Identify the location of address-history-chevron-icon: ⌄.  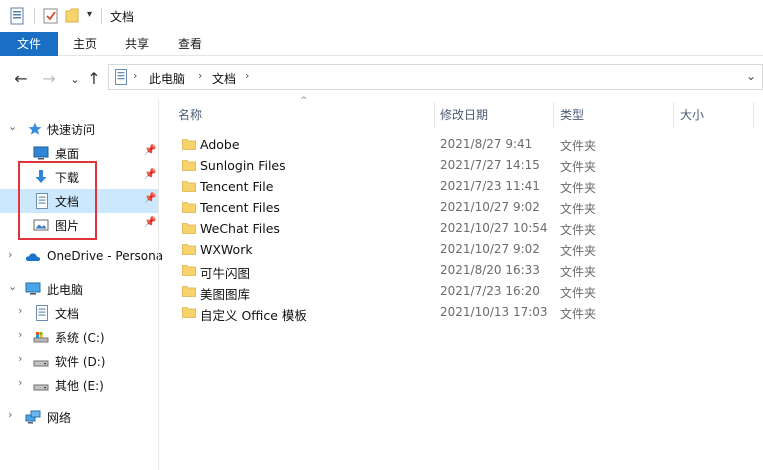
(751, 76).